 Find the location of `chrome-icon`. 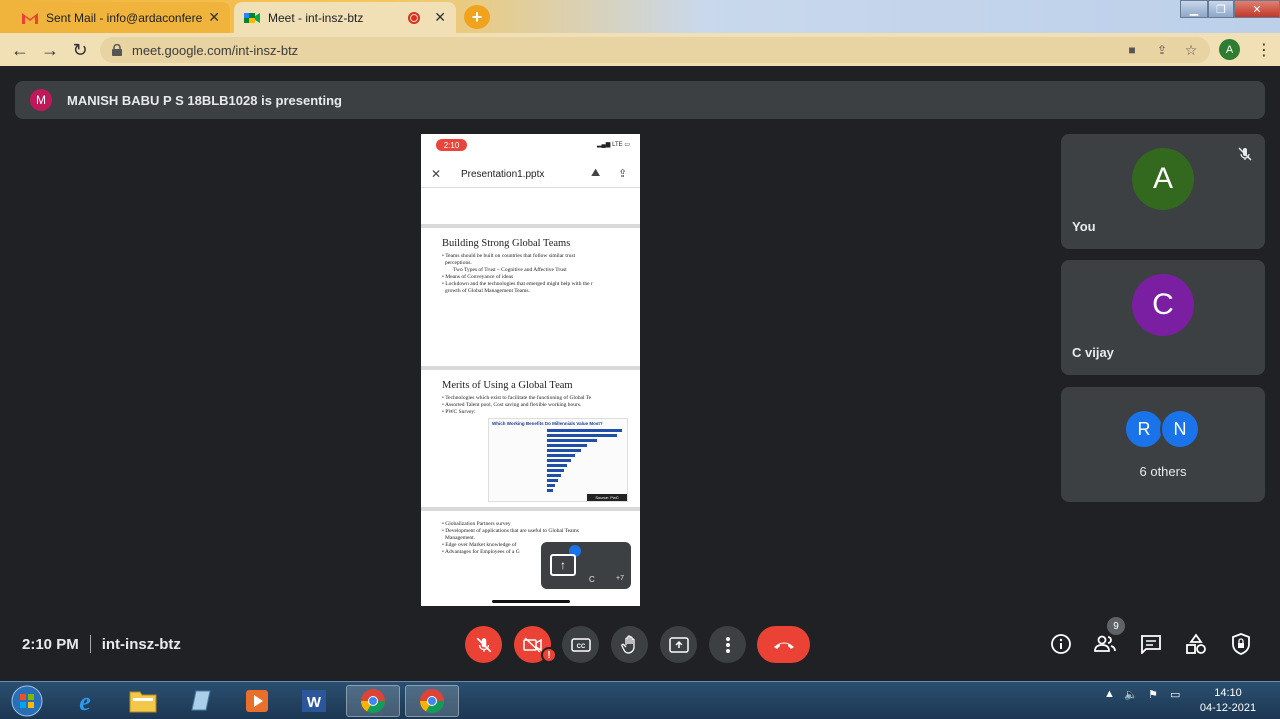

chrome-icon is located at coordinates (373, 701).